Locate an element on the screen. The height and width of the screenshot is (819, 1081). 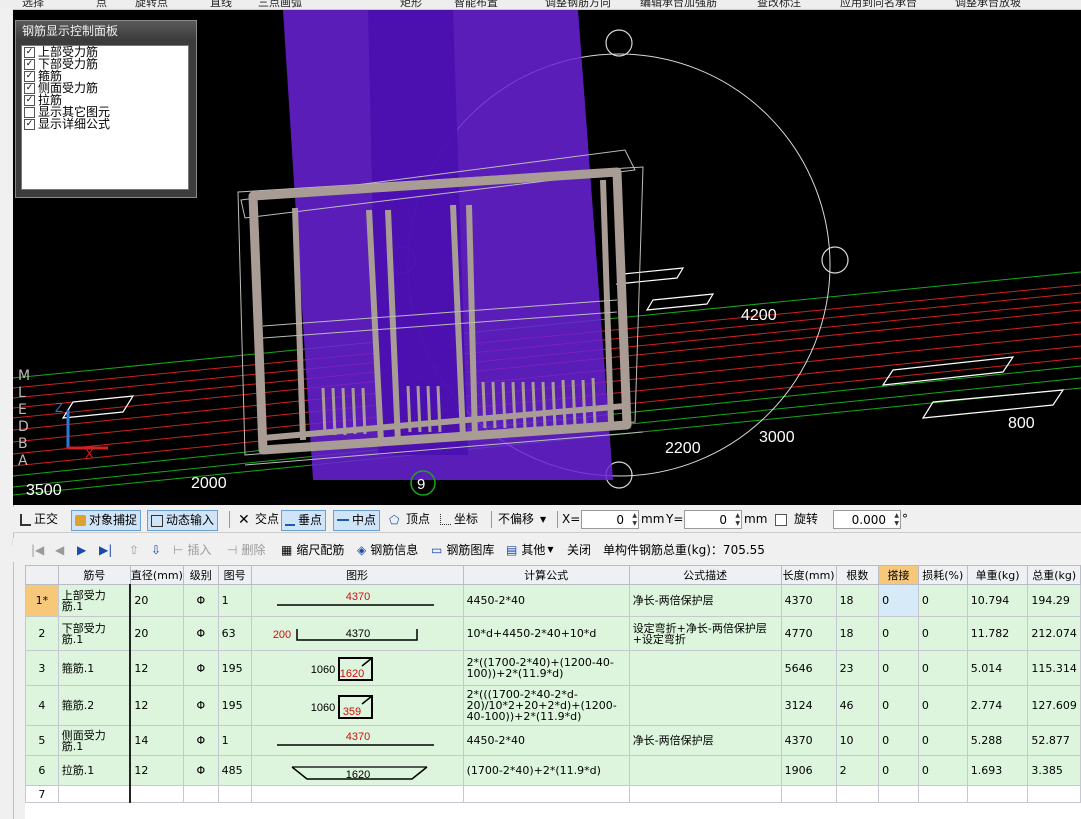
column-header: 直径(mm) is located at coordinates (156, 575).